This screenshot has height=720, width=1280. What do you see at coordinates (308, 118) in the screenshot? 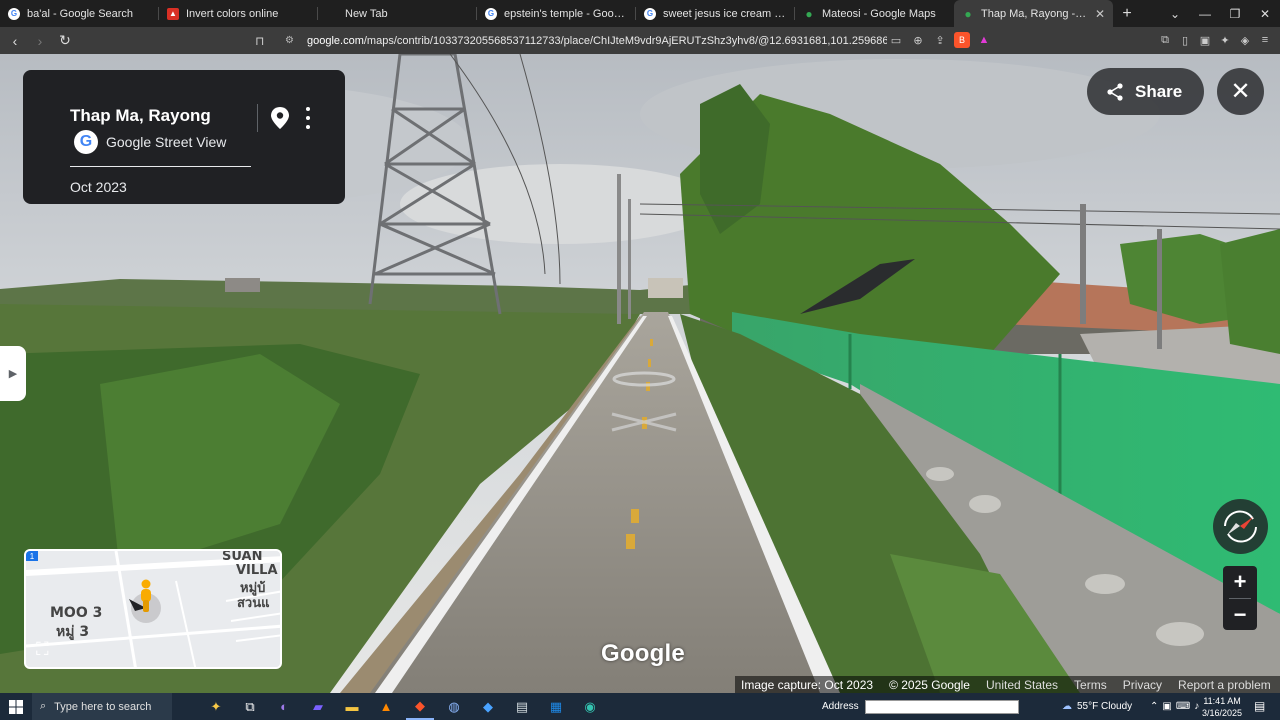
I see `more-options-icon` at bounding box center [308, 118].